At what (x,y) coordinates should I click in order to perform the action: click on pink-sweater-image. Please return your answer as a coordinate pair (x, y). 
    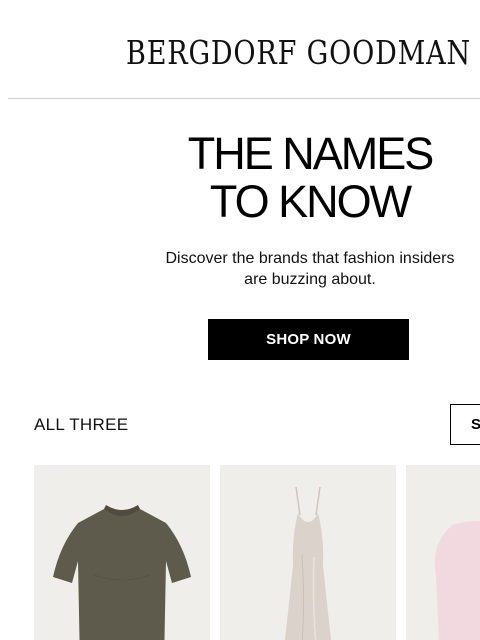
    Looking at the image, I should click on (443, 552).